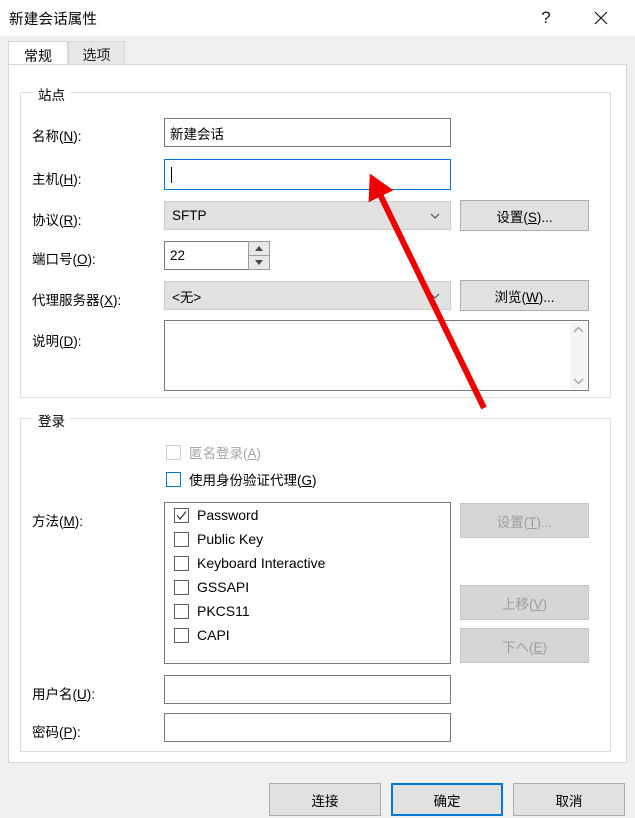 The width and height of the screenshot is (635, 818). I want to click on list-item: Keyboard Interactive, so click(307, 563).